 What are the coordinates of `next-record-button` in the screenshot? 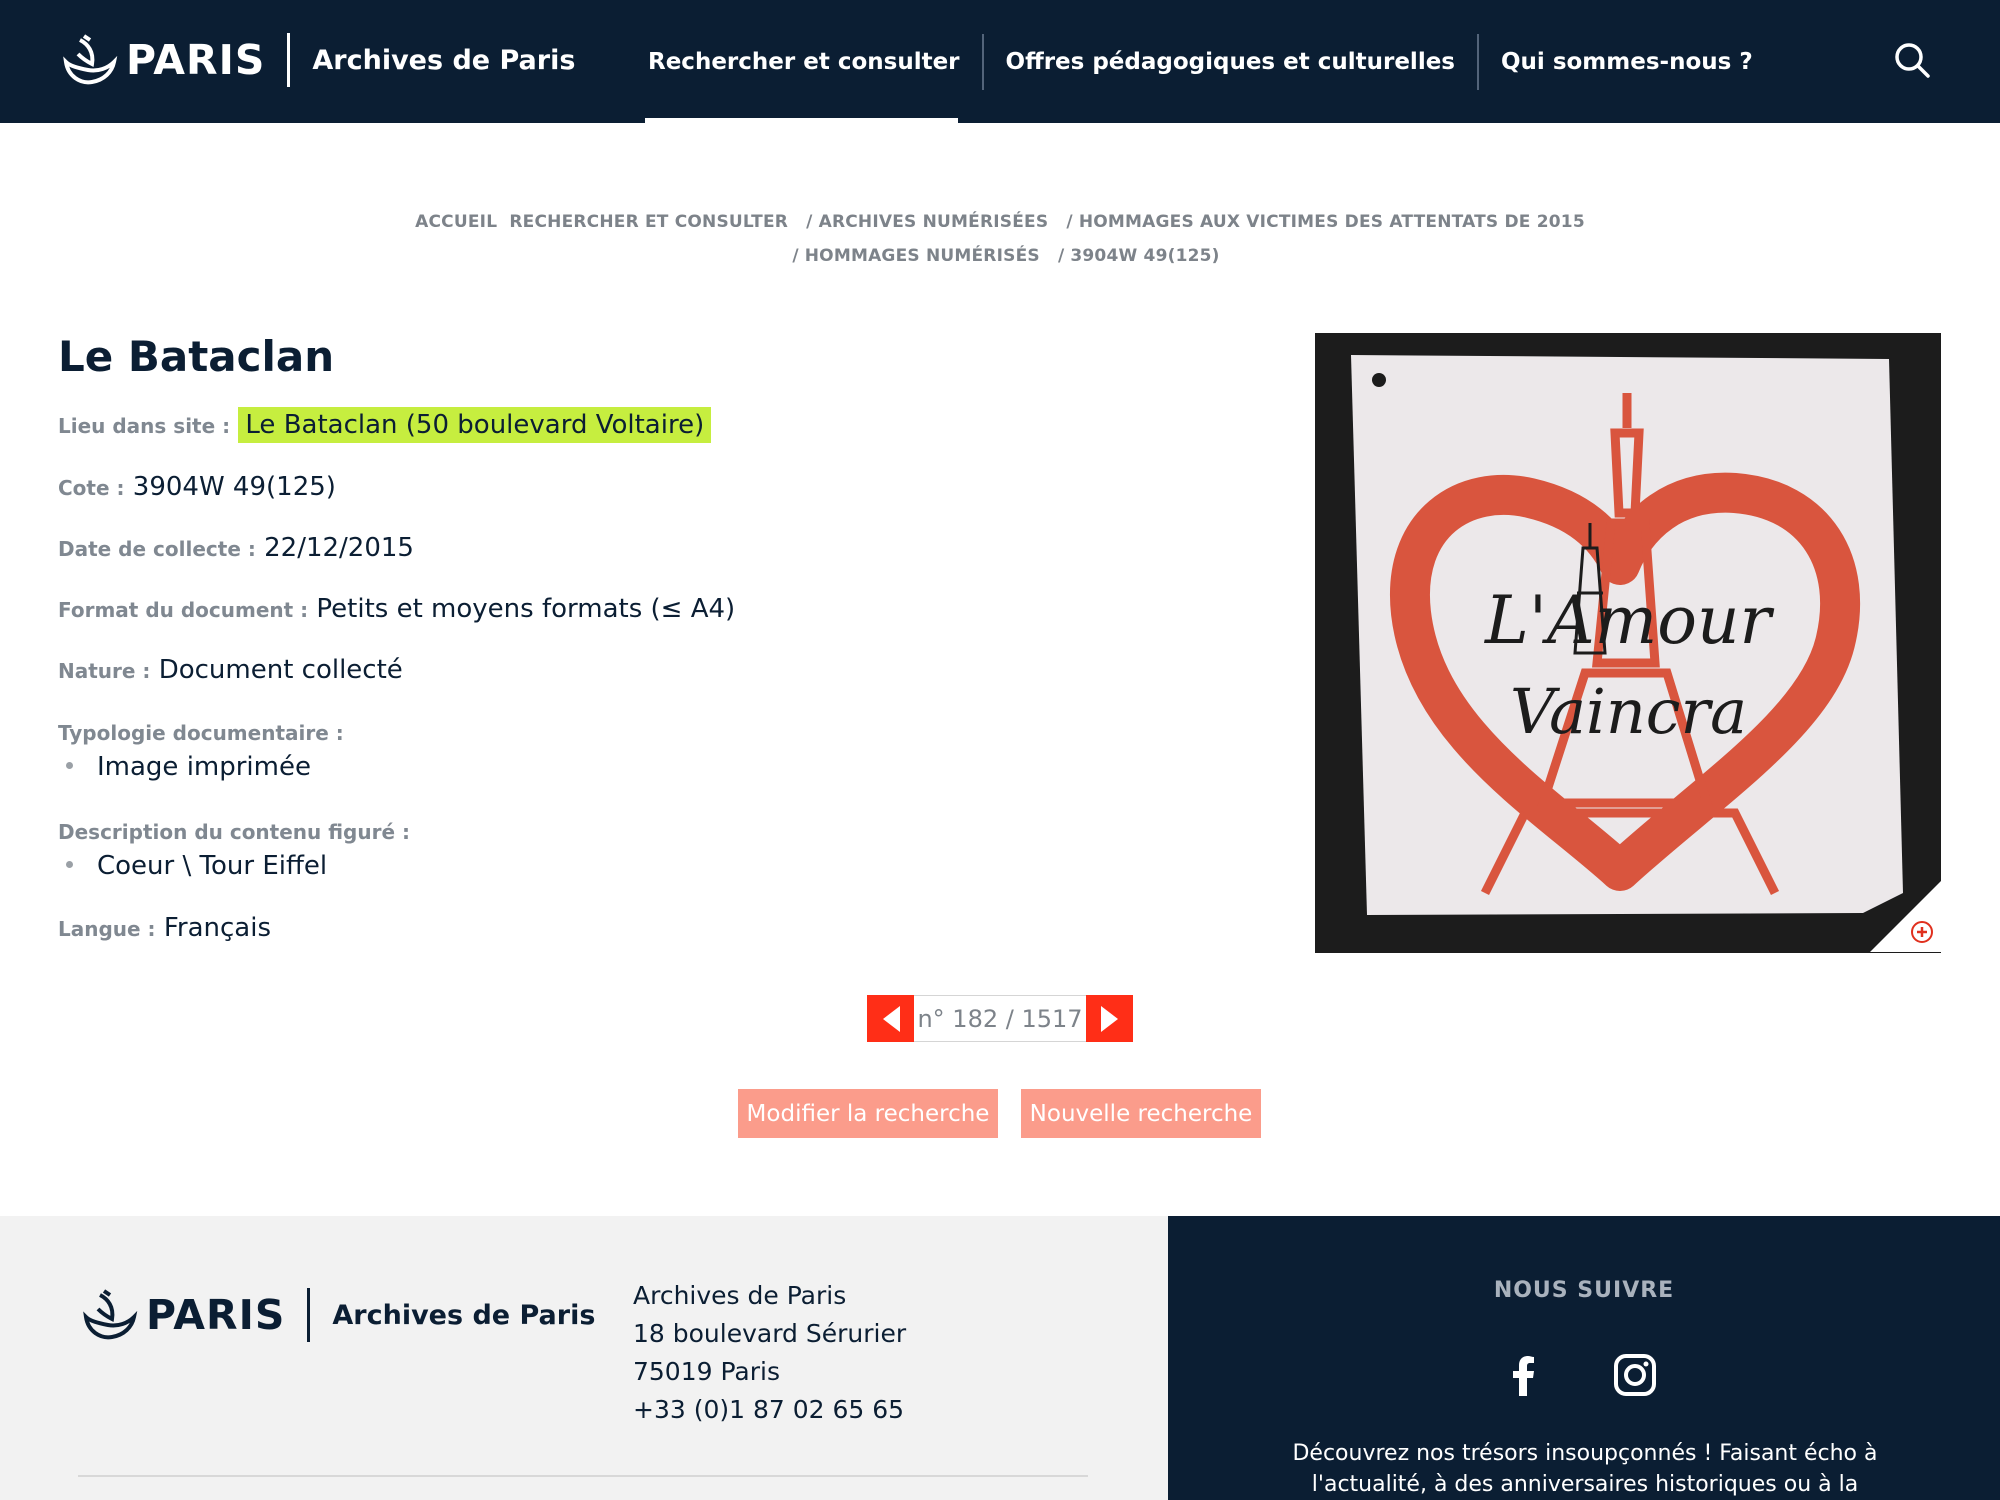 It's located at (1109, 1018).